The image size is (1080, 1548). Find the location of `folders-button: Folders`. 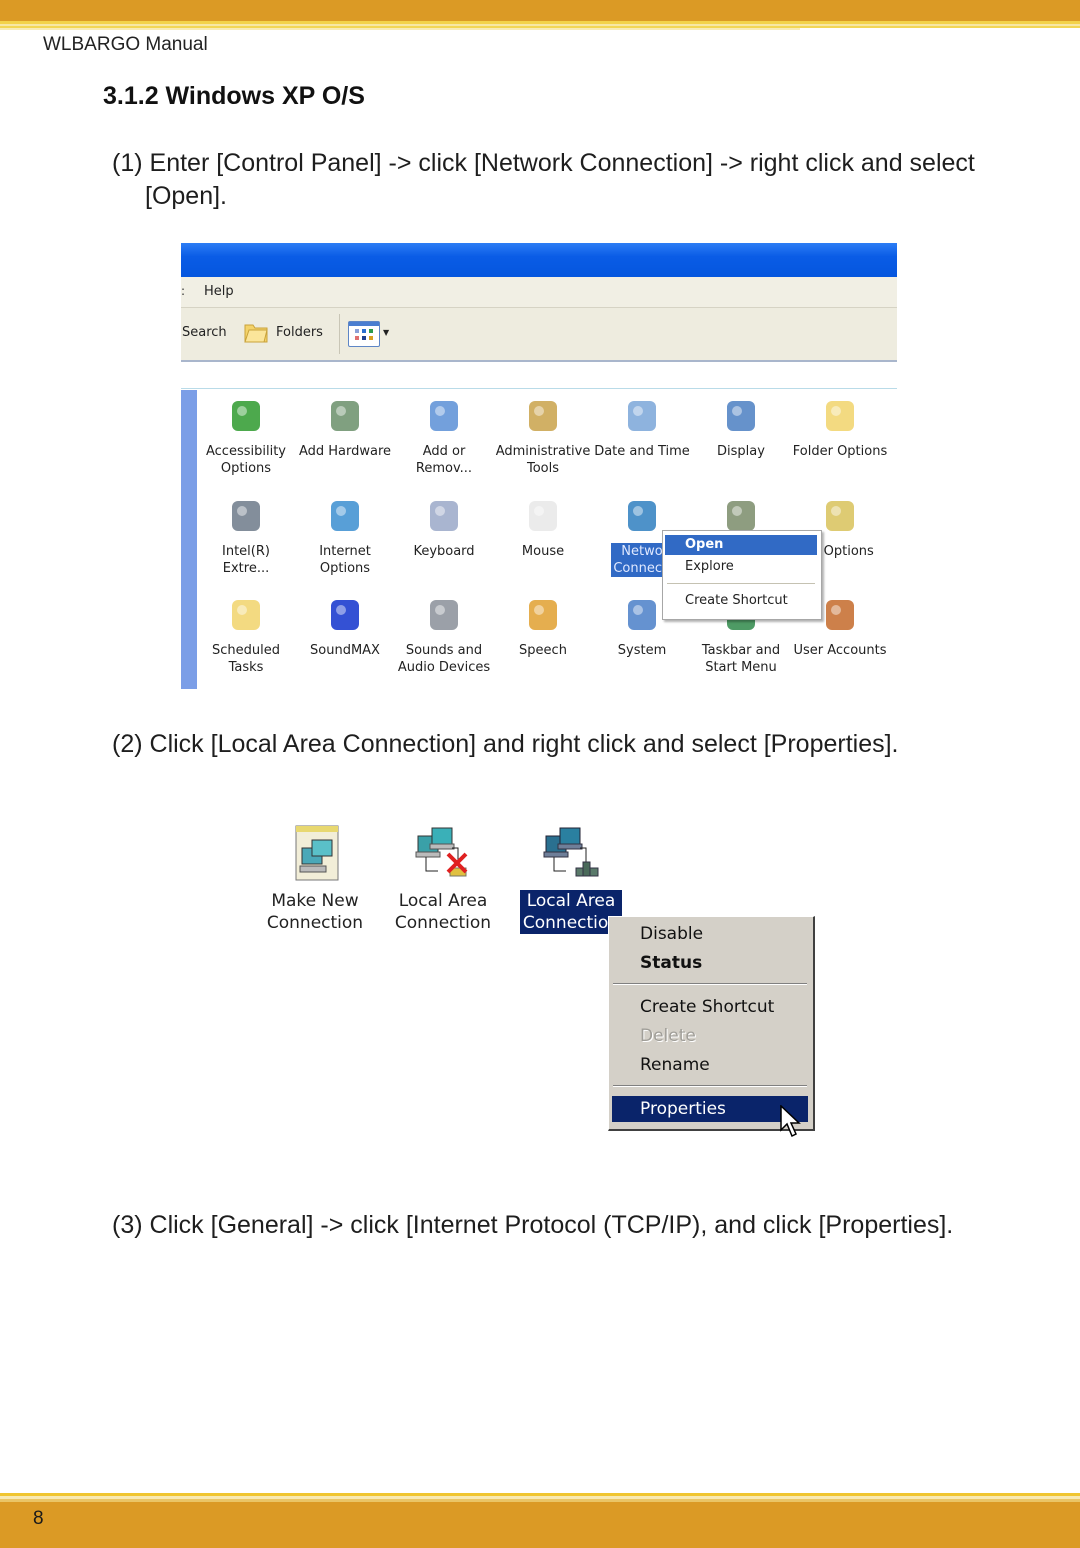

folders-button: Folders is located at coordinates (299, 332).